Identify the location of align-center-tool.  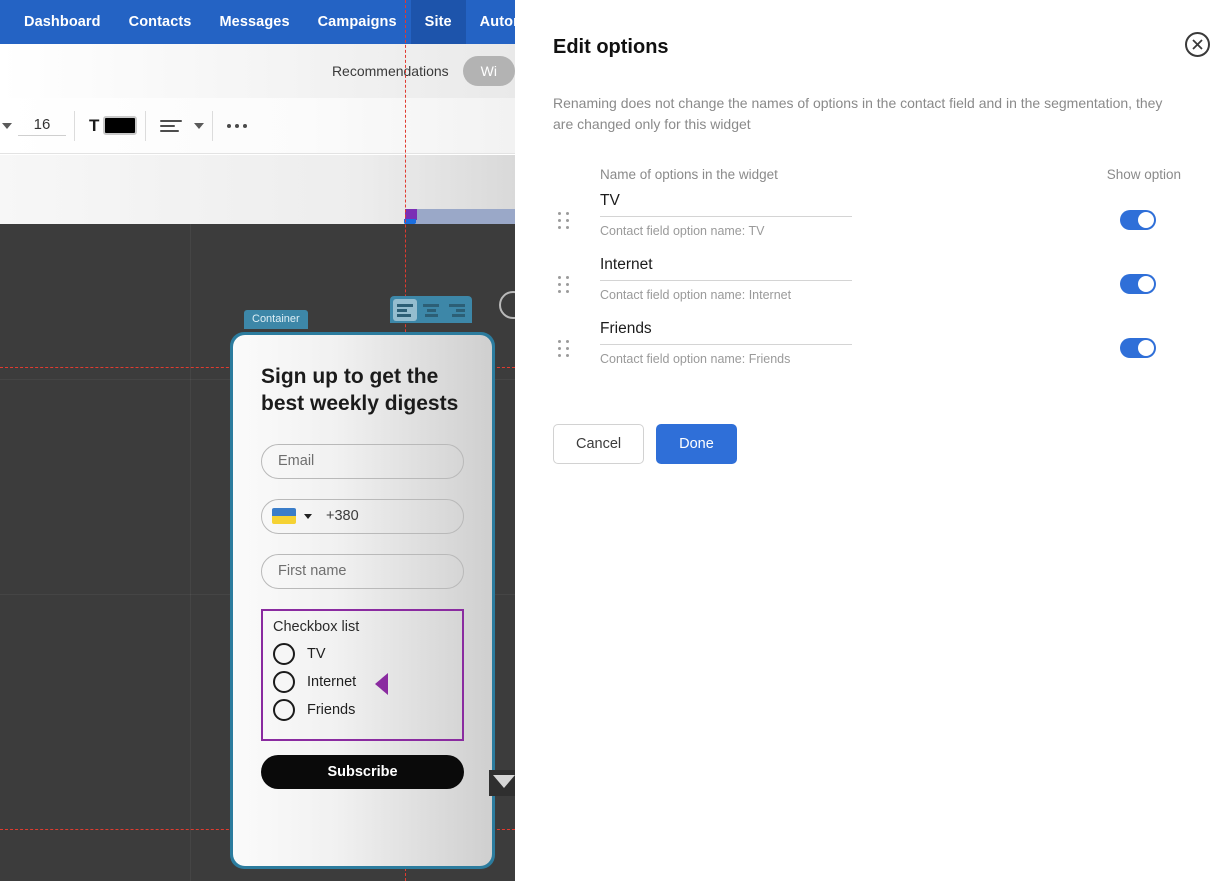
(431, 310).